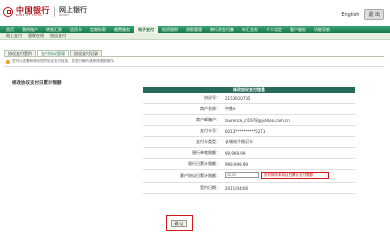 The height and width of the screenshot is (240, 390). What do you see at coordinates (208, 119) in the screenshot?
I see `row-label: 商户邮箱户：` at bounding box center [208, 119].